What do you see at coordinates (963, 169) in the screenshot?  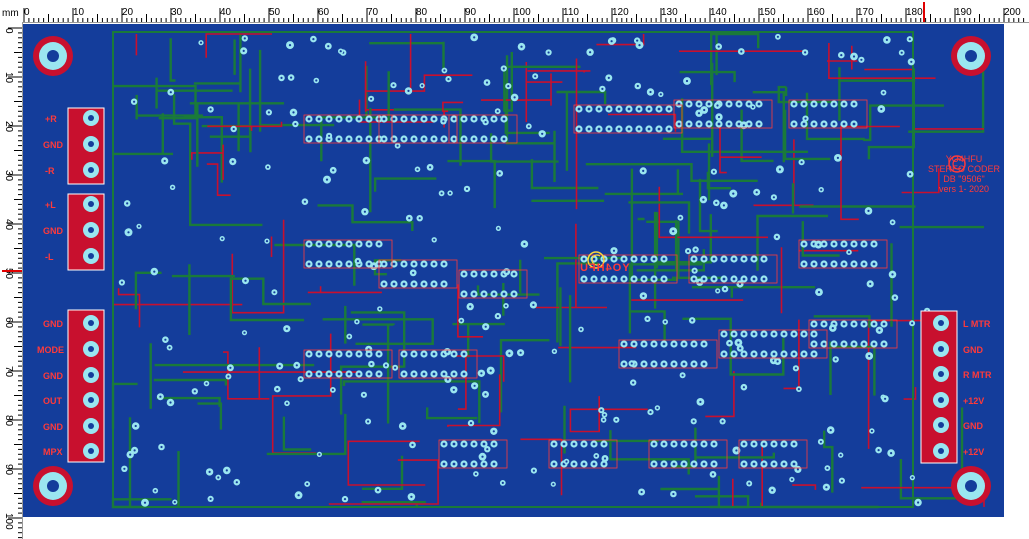 I see `board-info-line: STEREO CODER` at bounding box center [963, 169].